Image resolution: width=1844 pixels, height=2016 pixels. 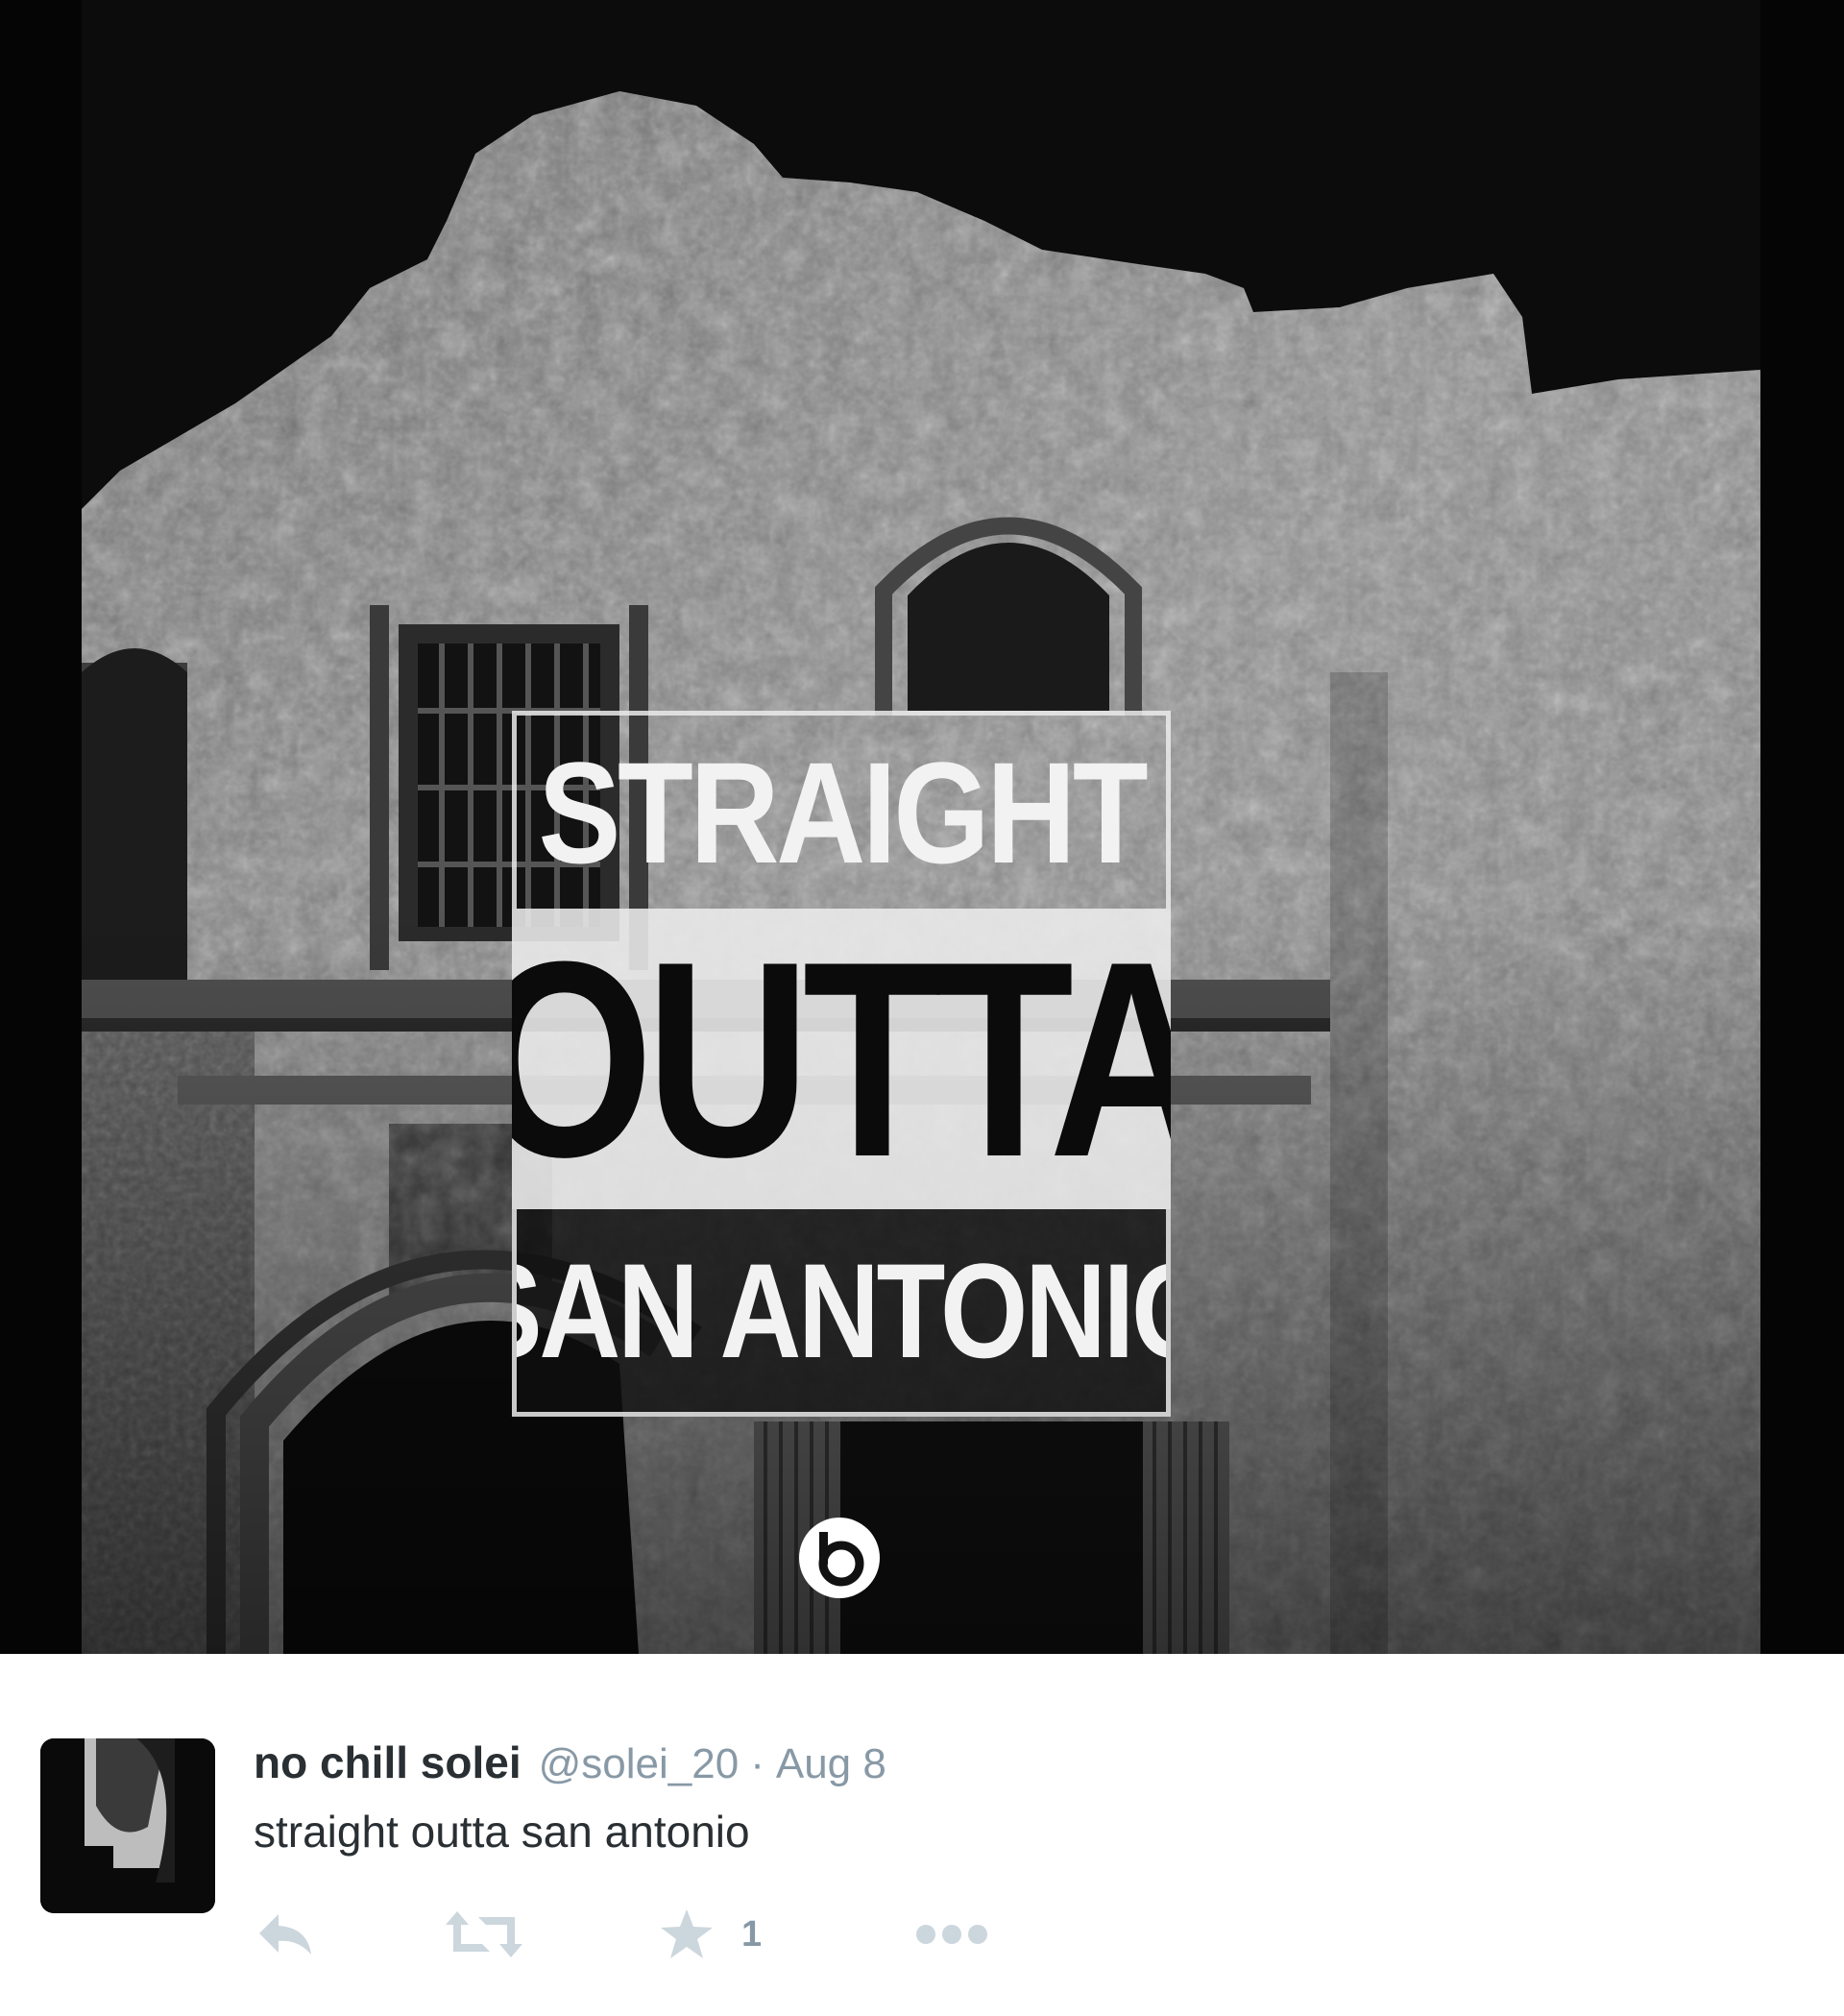 I want to click on poster-title-block: STRAIGHT OUTTA SAN ANTONIO, so click(x=841, y=1064).